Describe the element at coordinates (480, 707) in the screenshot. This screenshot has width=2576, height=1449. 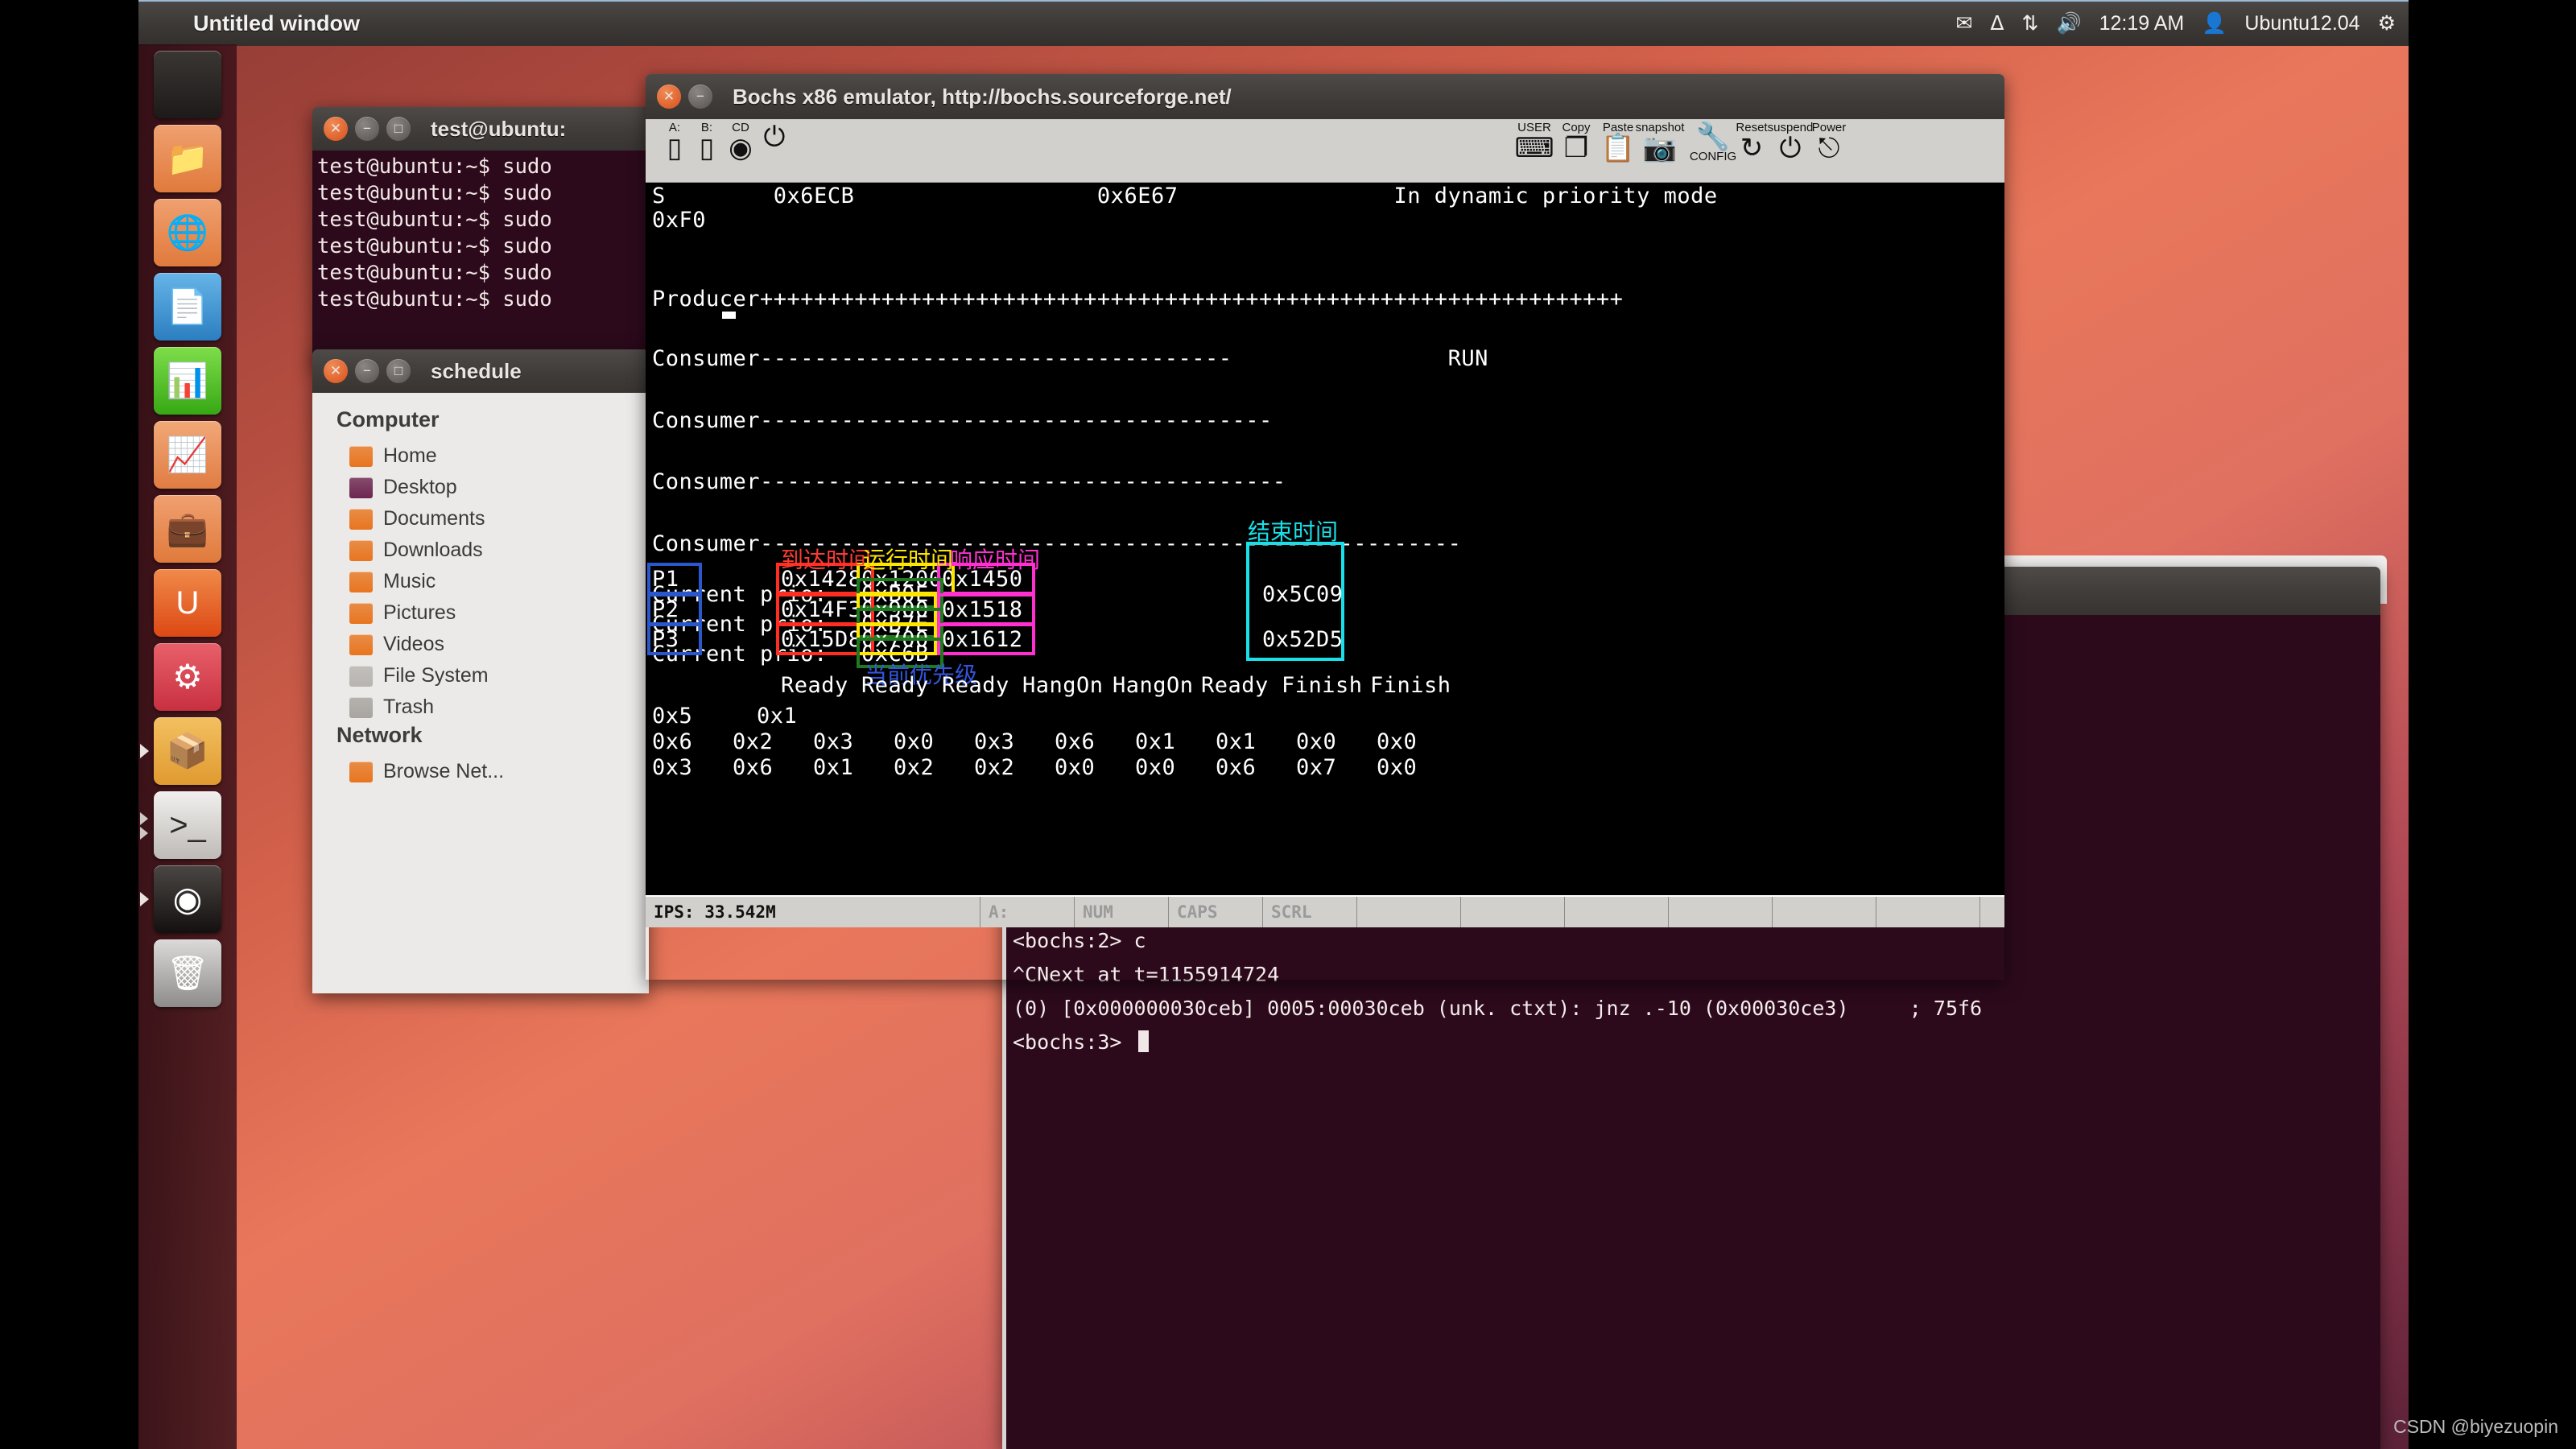
I see `sidebar-item-trash: Trash` at that location.